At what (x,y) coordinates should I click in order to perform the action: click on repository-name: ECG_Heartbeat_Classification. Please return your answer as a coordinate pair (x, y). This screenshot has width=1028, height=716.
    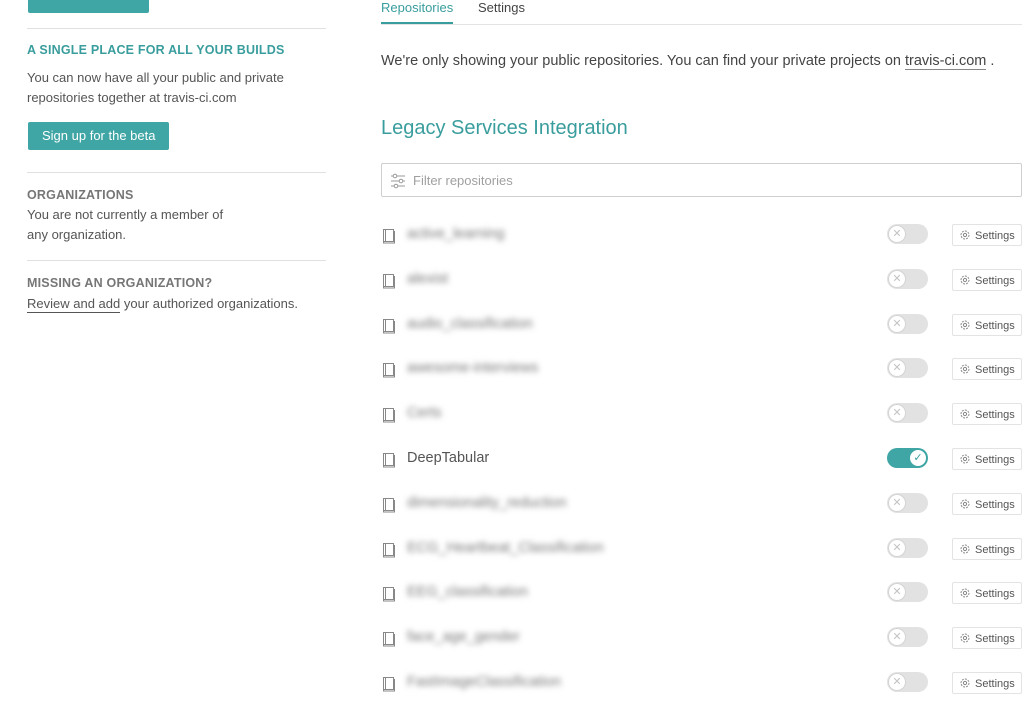
    Looking at the image, I should click on (505, 548).